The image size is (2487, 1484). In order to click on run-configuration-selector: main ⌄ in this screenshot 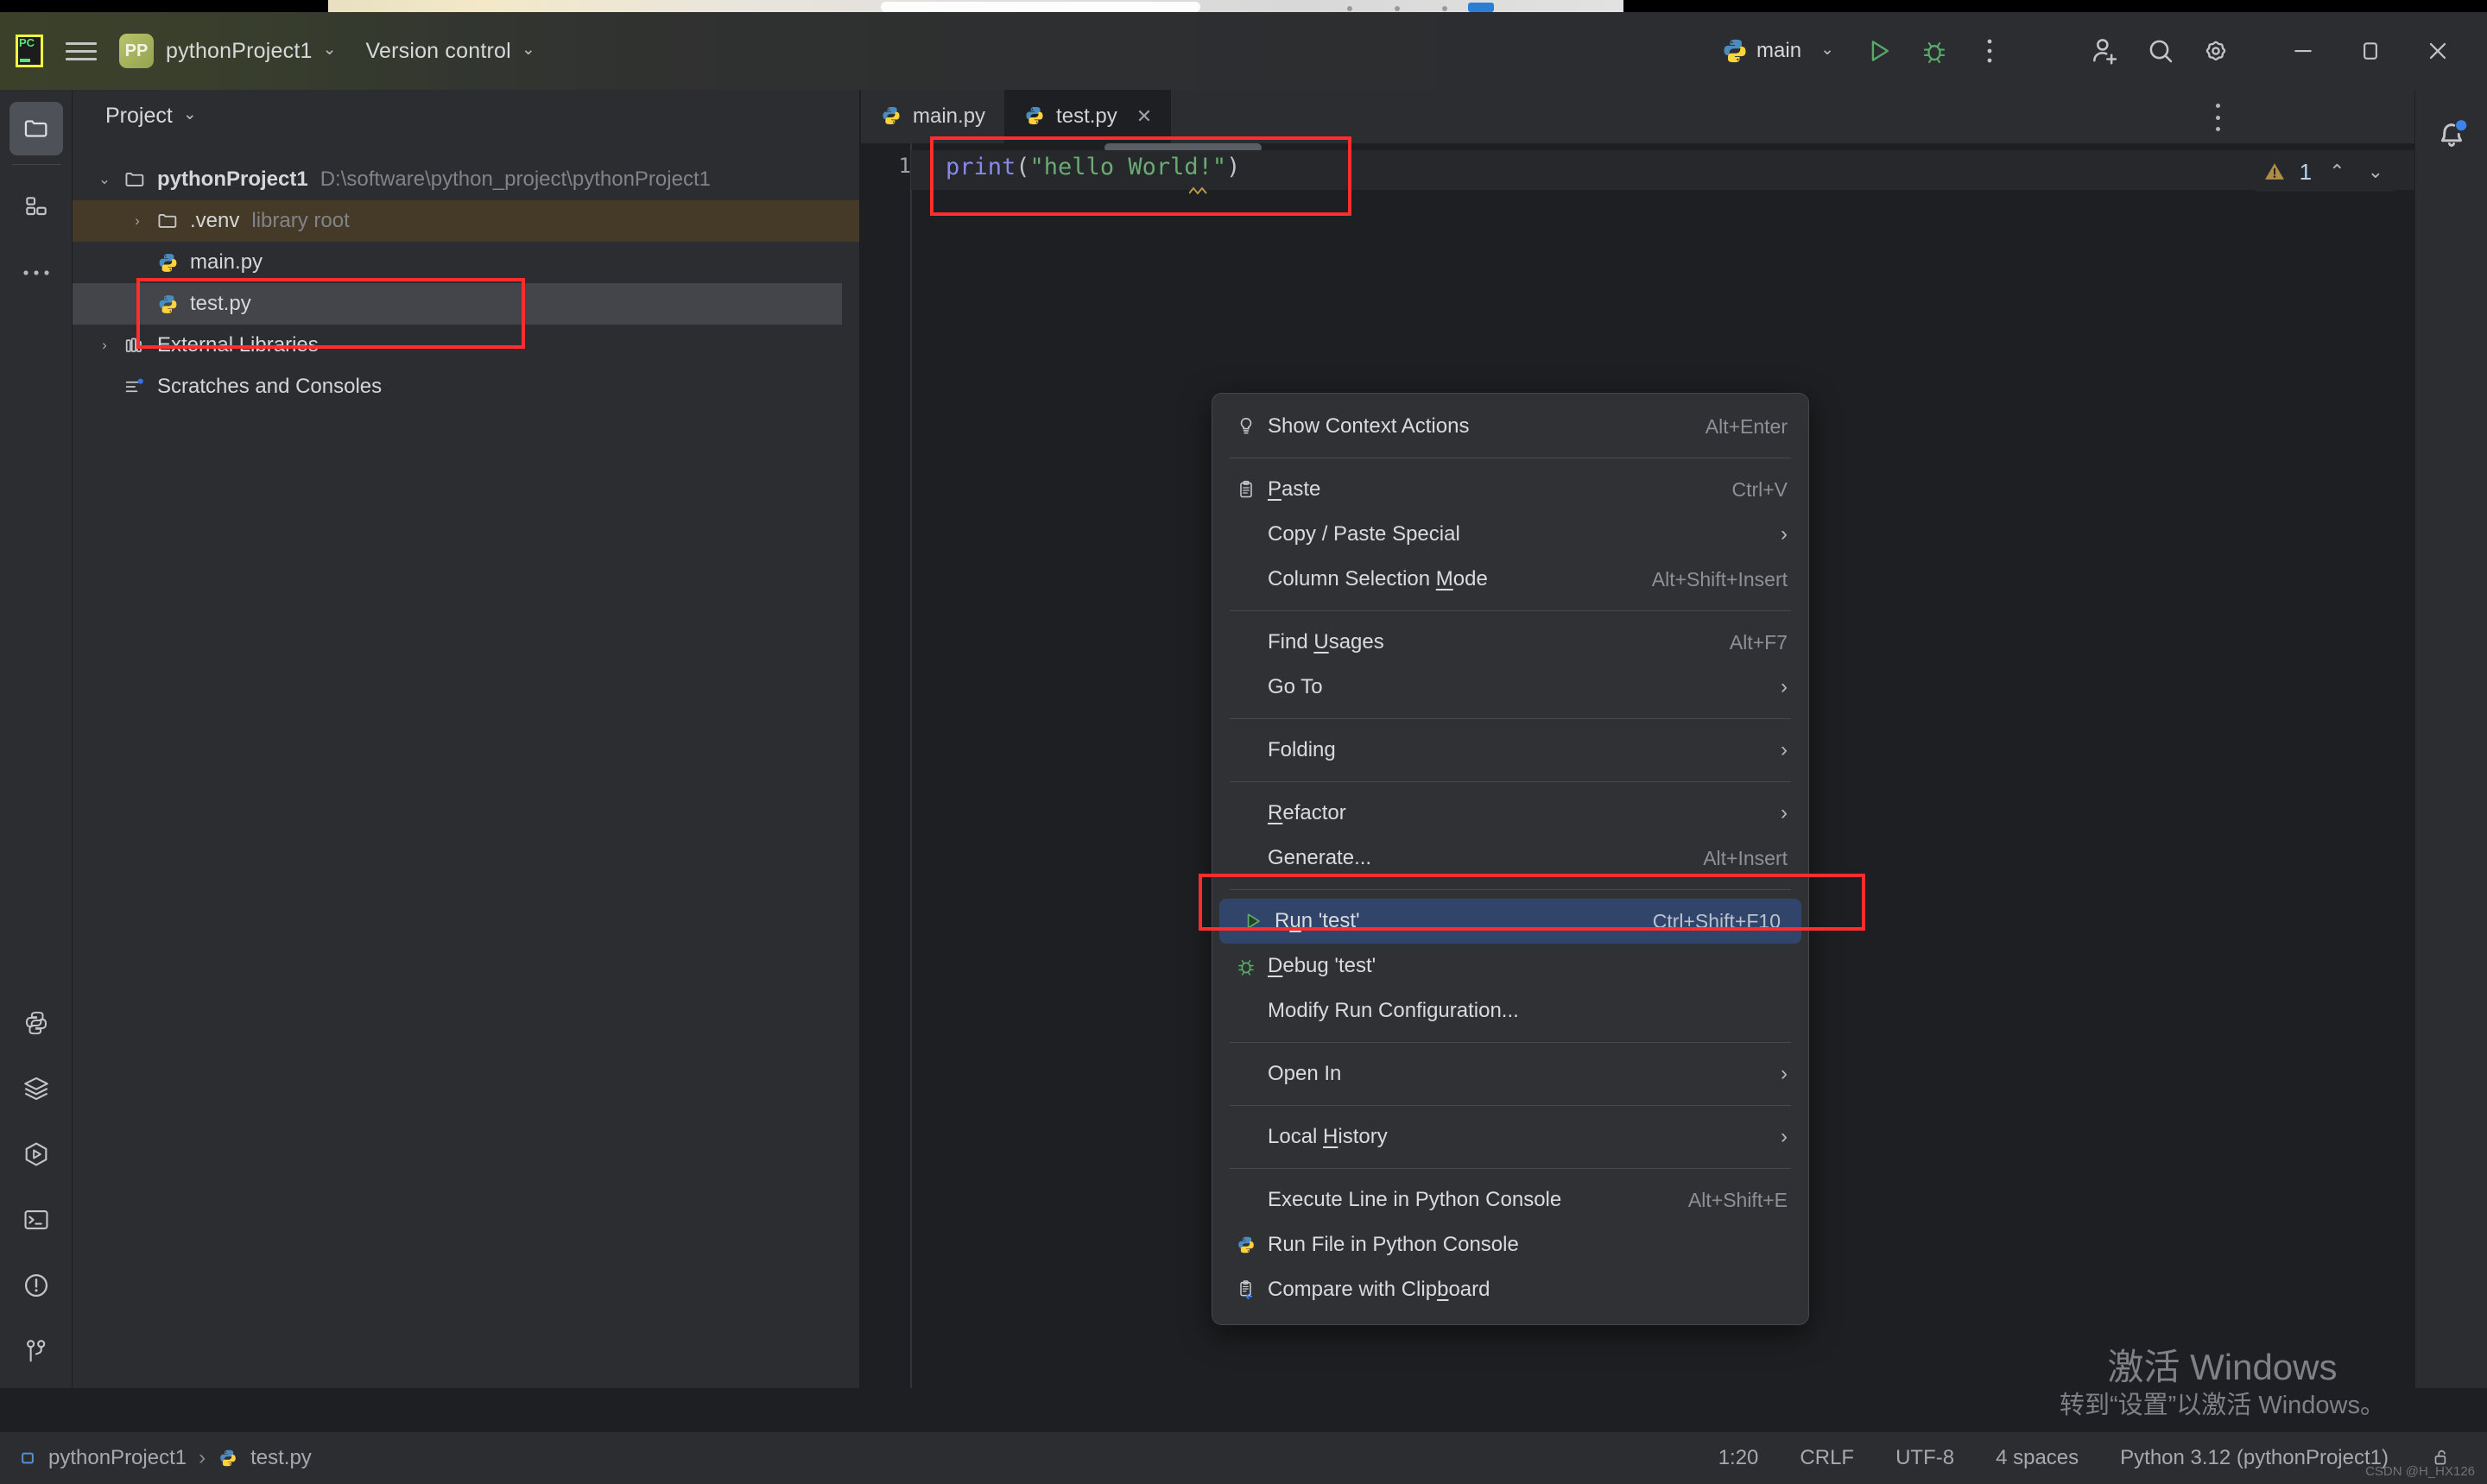, I will do `click(1778, 51)`.